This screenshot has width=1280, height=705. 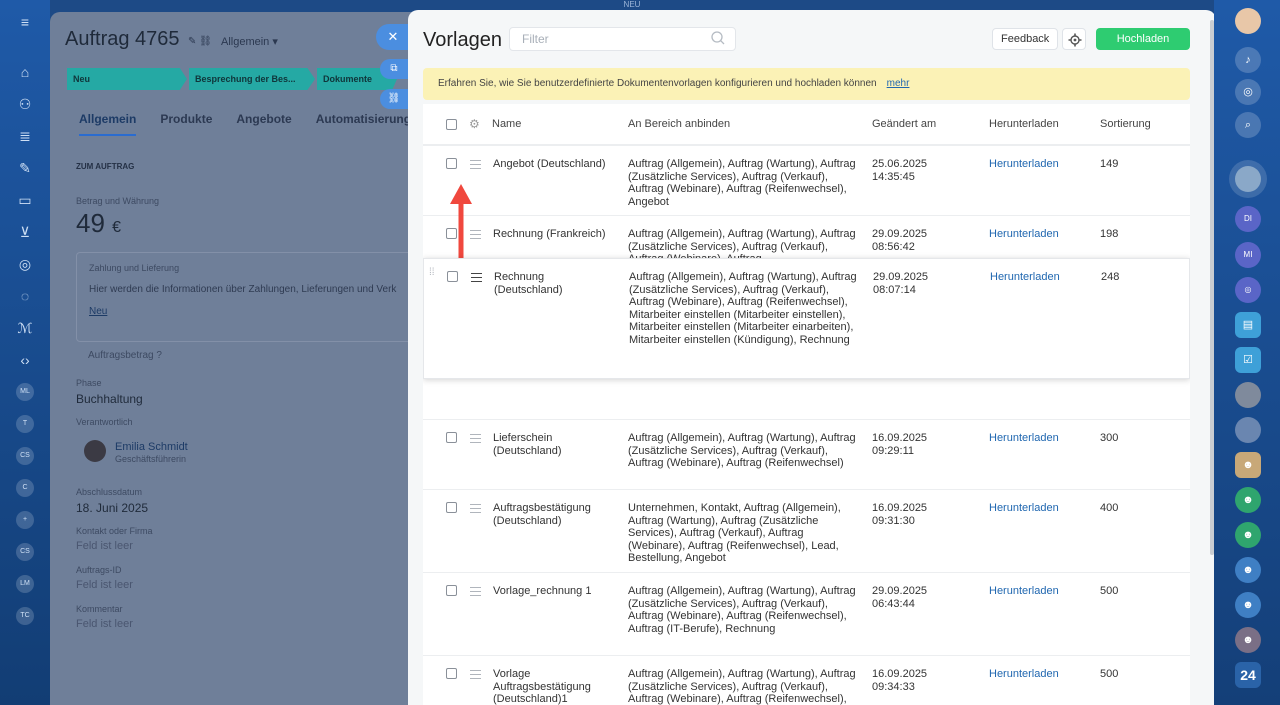 What do you see at coordinates (25, 232) in the screenshot?
I see `cart-icon: ⊻` at bounding box center [25, 232].